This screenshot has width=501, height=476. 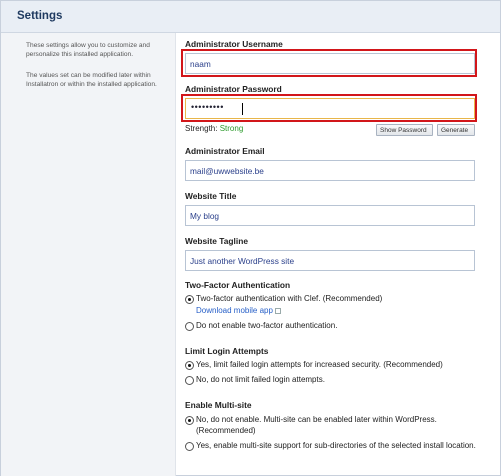 What do you see at coordinates (330, 63) in the screenshot?
I see `admin-username-input: naam` at bounding box center [330, 63].